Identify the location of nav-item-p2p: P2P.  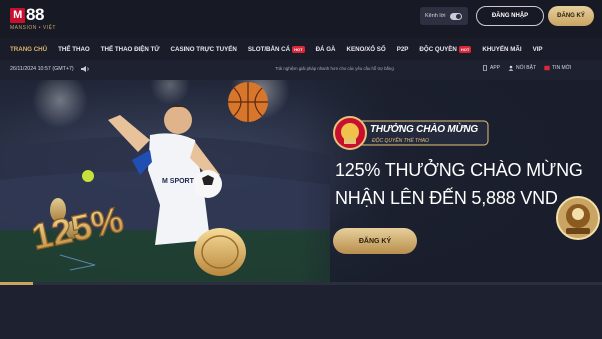
(403, 49).